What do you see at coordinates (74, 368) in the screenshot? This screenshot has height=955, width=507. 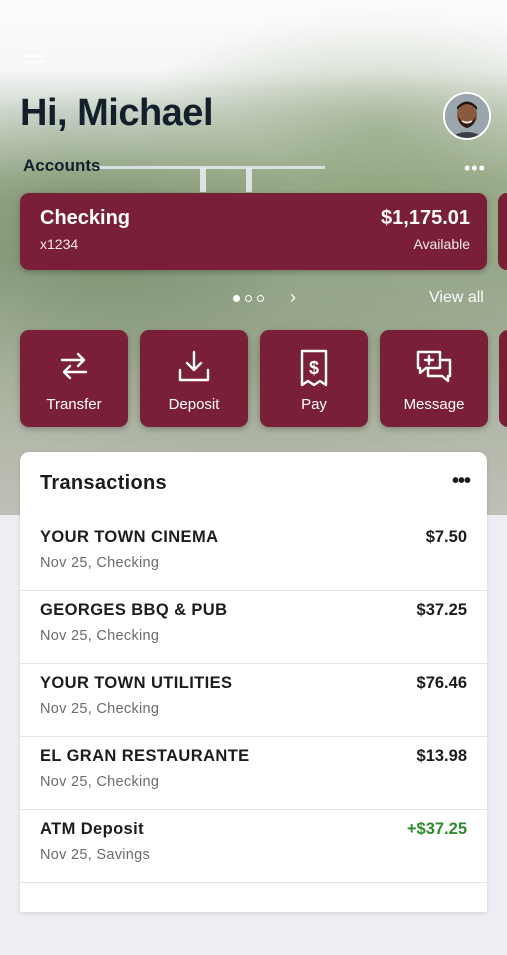 I see `transfer-arrows-icon` at bounding box center [74, 368].